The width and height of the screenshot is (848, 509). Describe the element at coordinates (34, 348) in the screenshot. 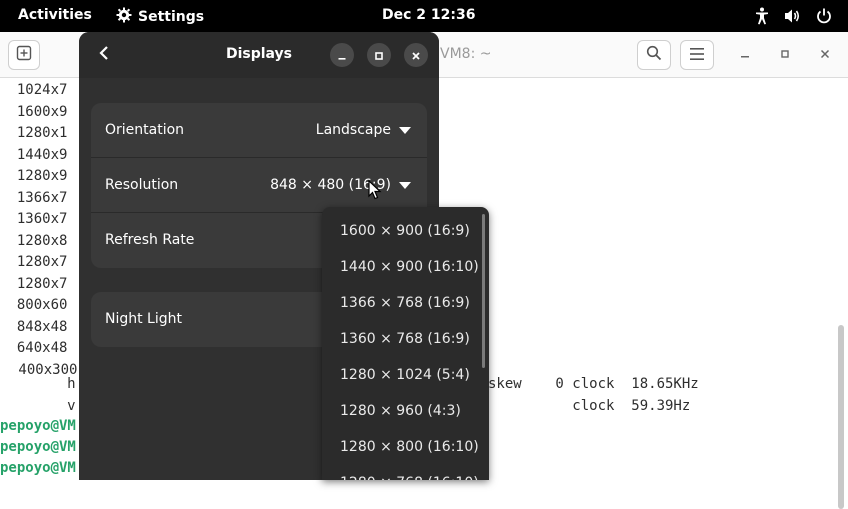

I see `terminal-line: 640x48` at that location.